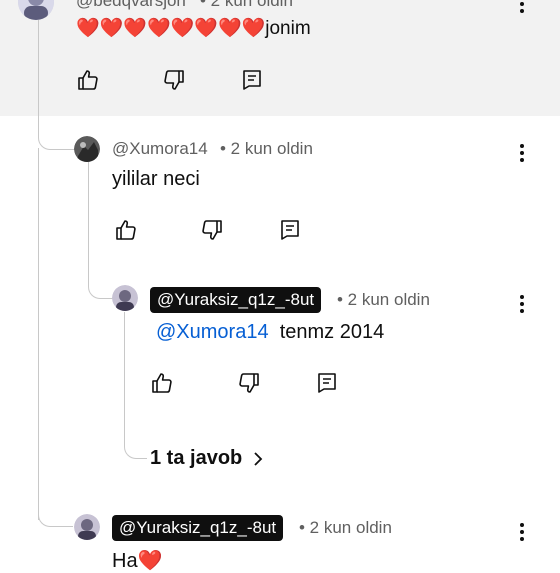 This screenshot has height=573, width=560. What do you see at coordinates (100, 230) in the screenshot?
I see `thread-line-inner` at bounding box center [100, 230].